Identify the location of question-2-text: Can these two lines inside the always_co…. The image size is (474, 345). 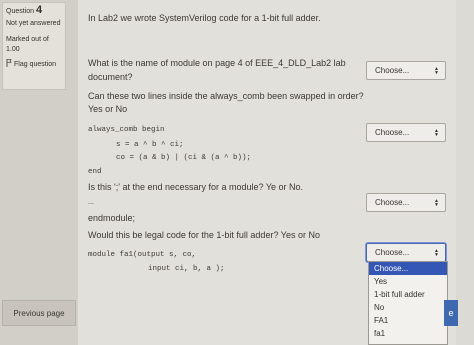
(226, 102).